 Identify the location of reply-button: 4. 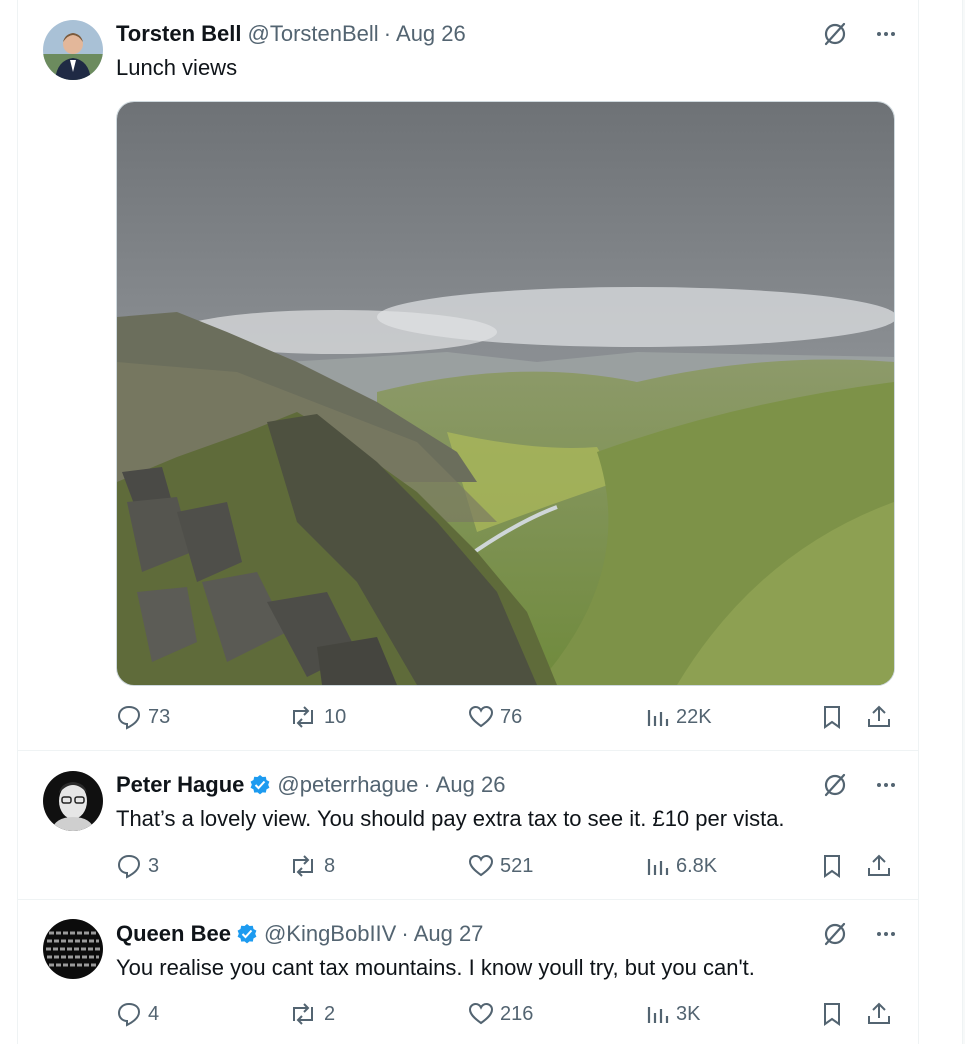
(137, 1014).